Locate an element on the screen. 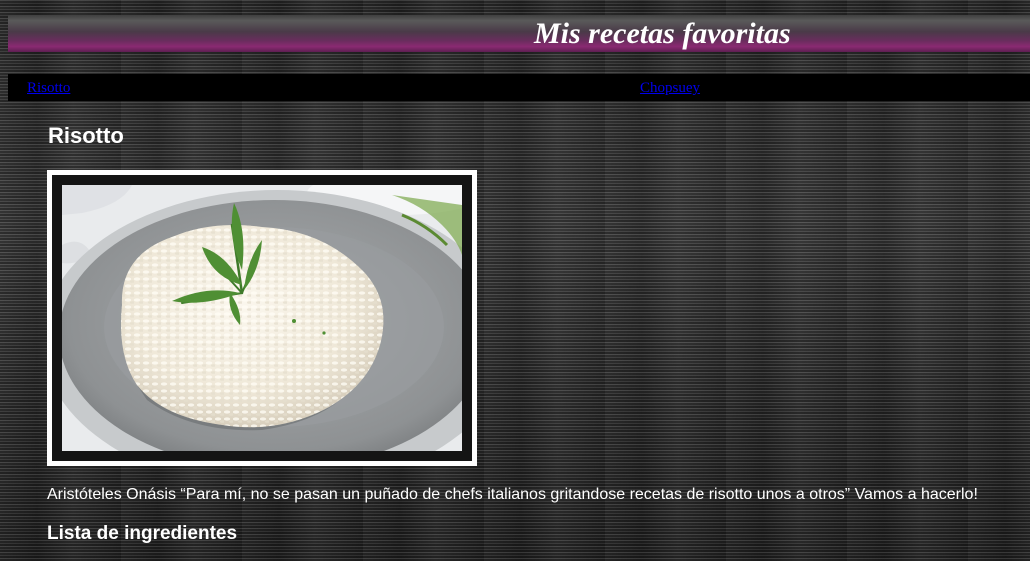 The height and width of the screenshot is (561, 1030). nav-link-risotto: Risotto is located at coordinates (48, 88).